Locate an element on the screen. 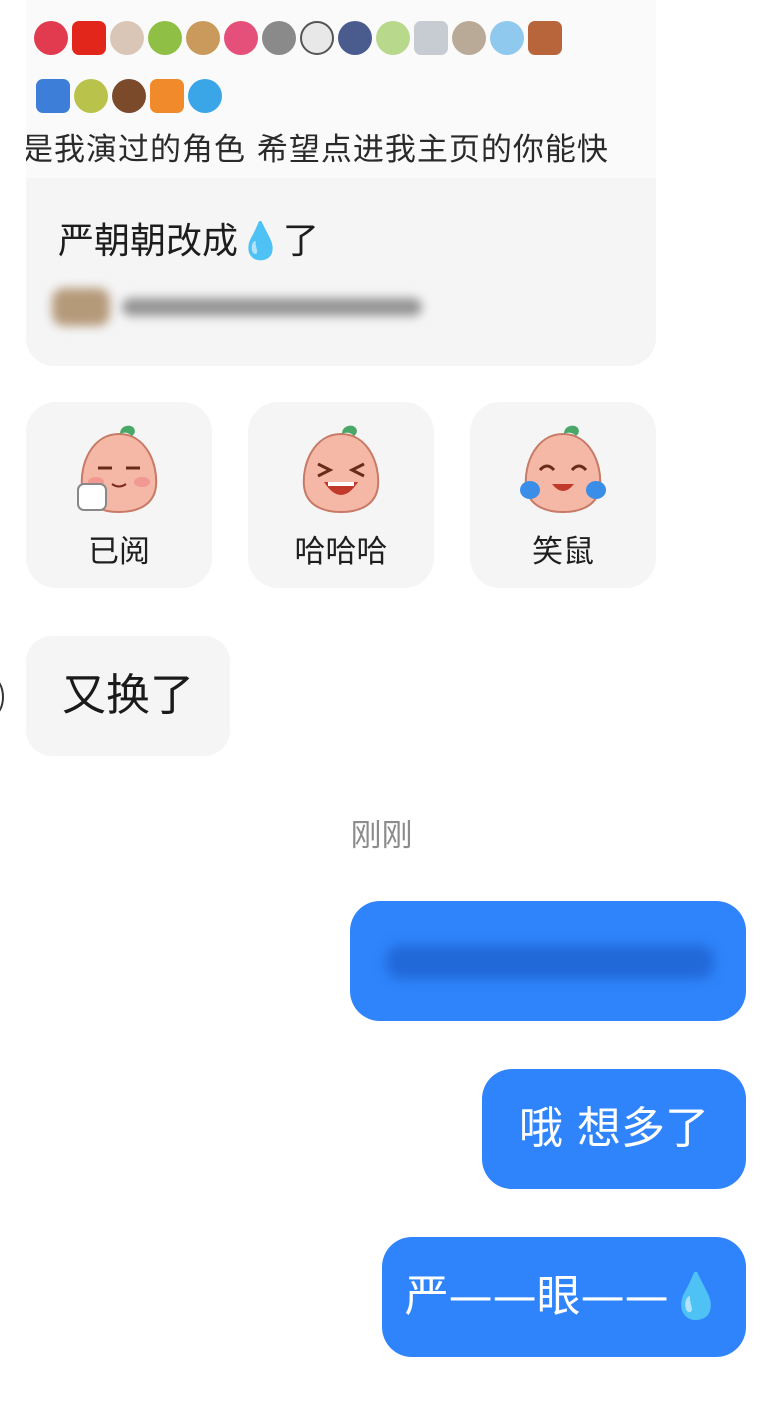  outgoing-message-bubble: 哦 想多了 is located at coordinates (614, 1129).